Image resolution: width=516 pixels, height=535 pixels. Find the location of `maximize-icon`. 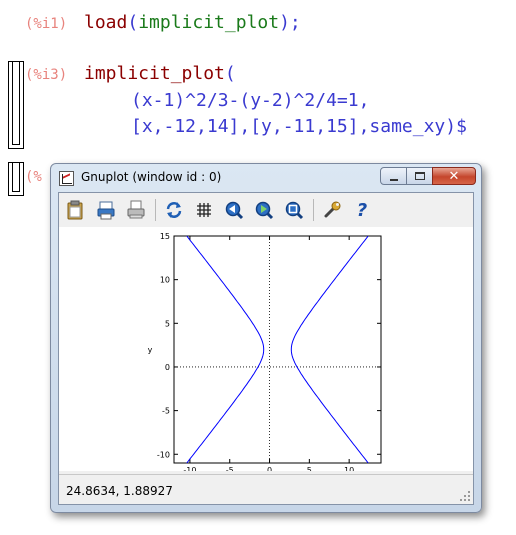

maximize-icon is located at coordinates (420, 176).